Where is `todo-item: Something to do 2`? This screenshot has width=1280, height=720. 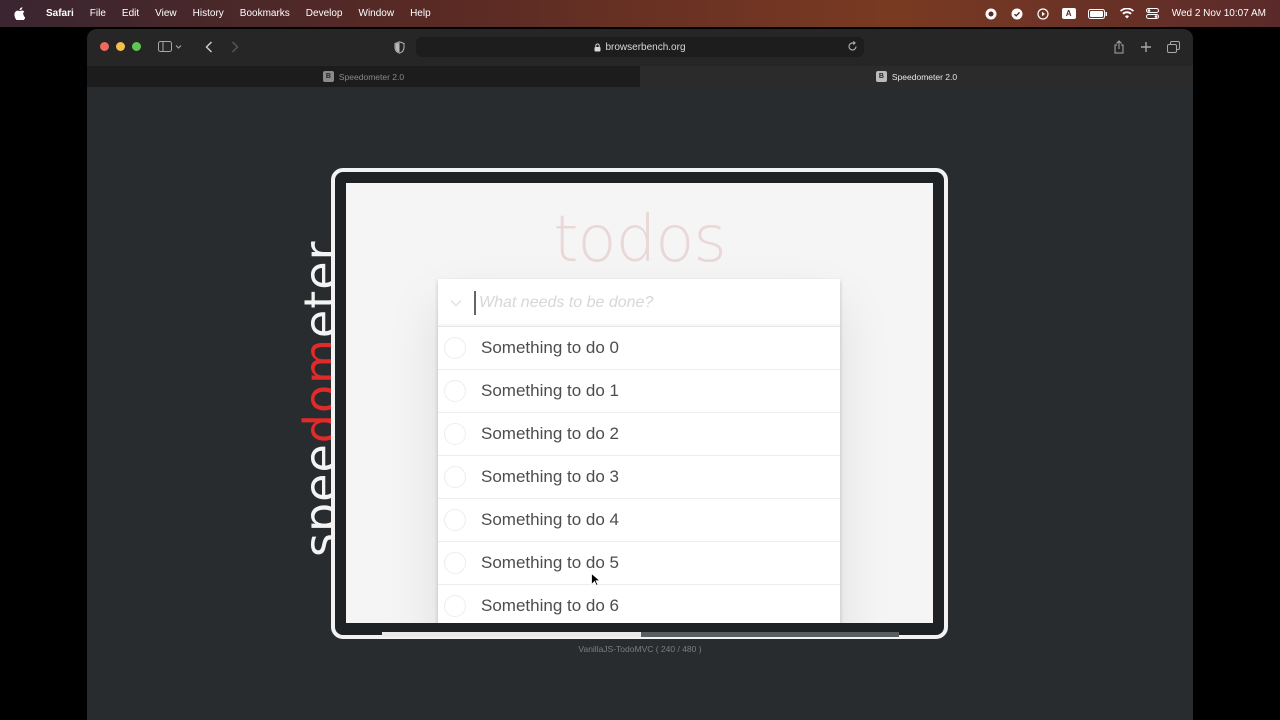 todo-item: Something to do 2 is located at coordinates (639, 434).